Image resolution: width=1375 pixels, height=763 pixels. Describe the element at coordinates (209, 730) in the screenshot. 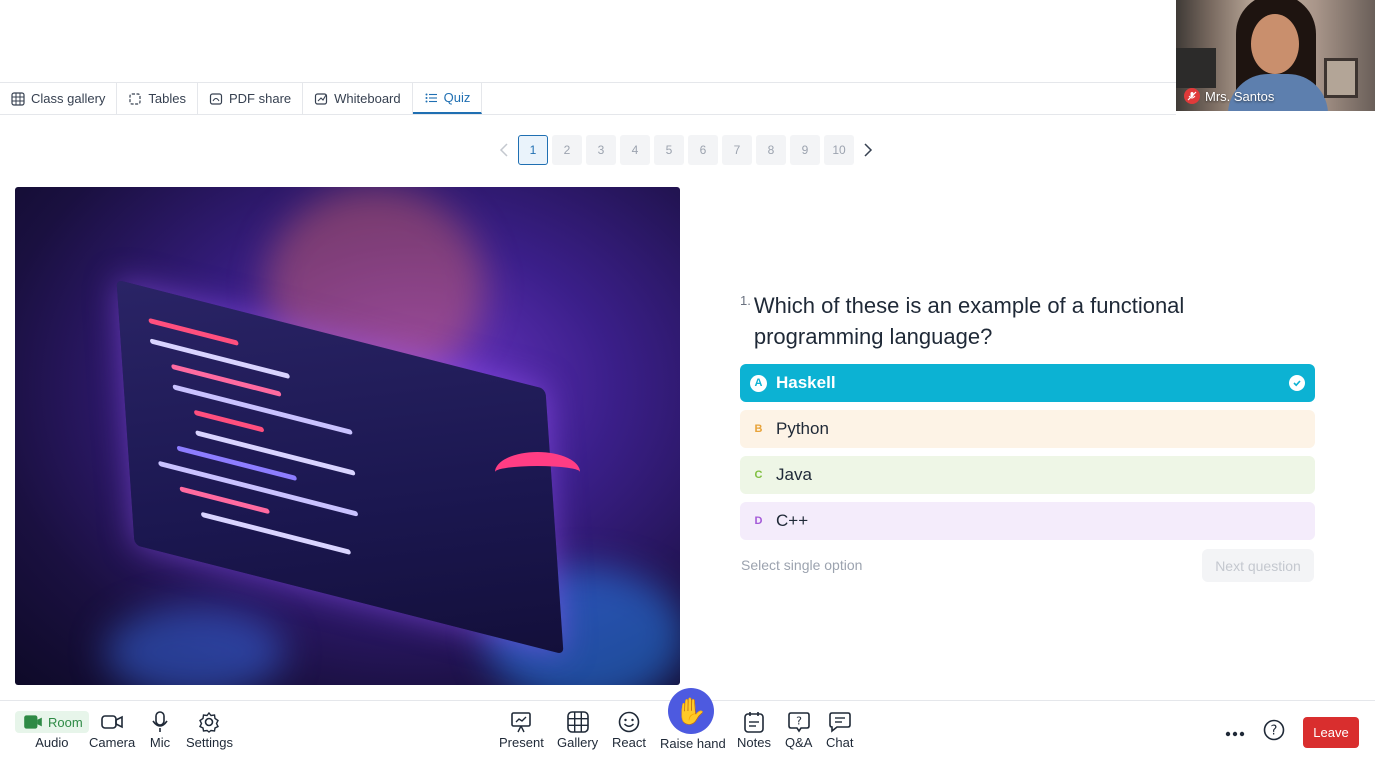

I see `settings-button: Settings` at that location.